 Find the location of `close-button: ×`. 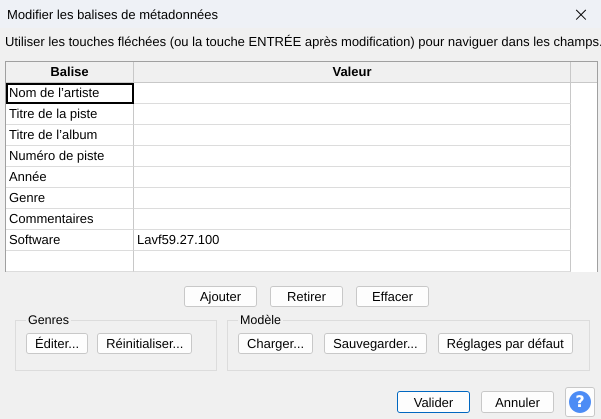

close-button: × is located at coordinates (581, 14).